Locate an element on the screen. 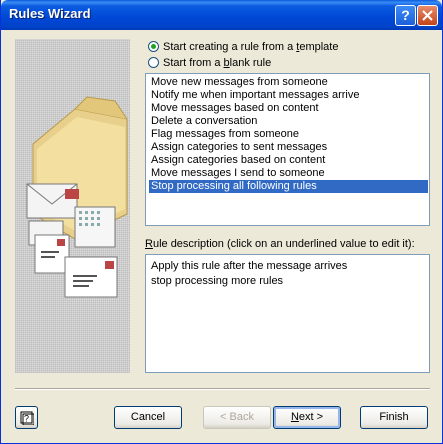 This screenshot has height=444, width=443. description-line: stop processing more rules is located at coordinates (217, 281).